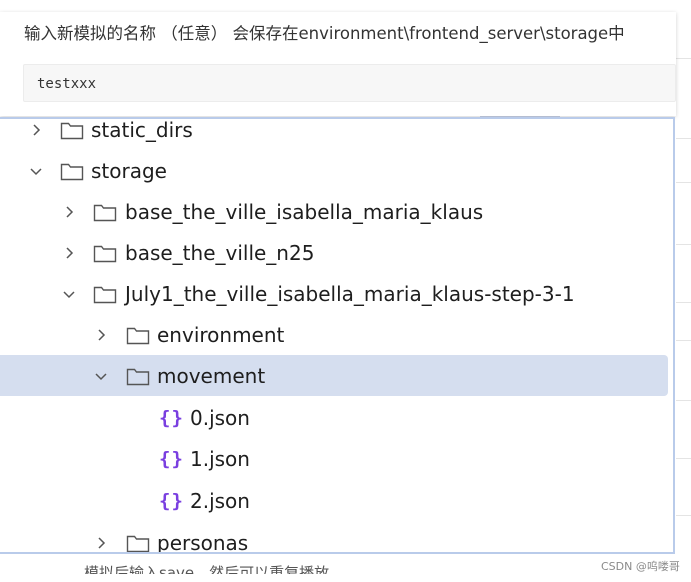 This screenshot has height=582, width=691. Describe the element at coordinates (203, 542) in the screenshot. I see `tree-item-label: personas` at that location.